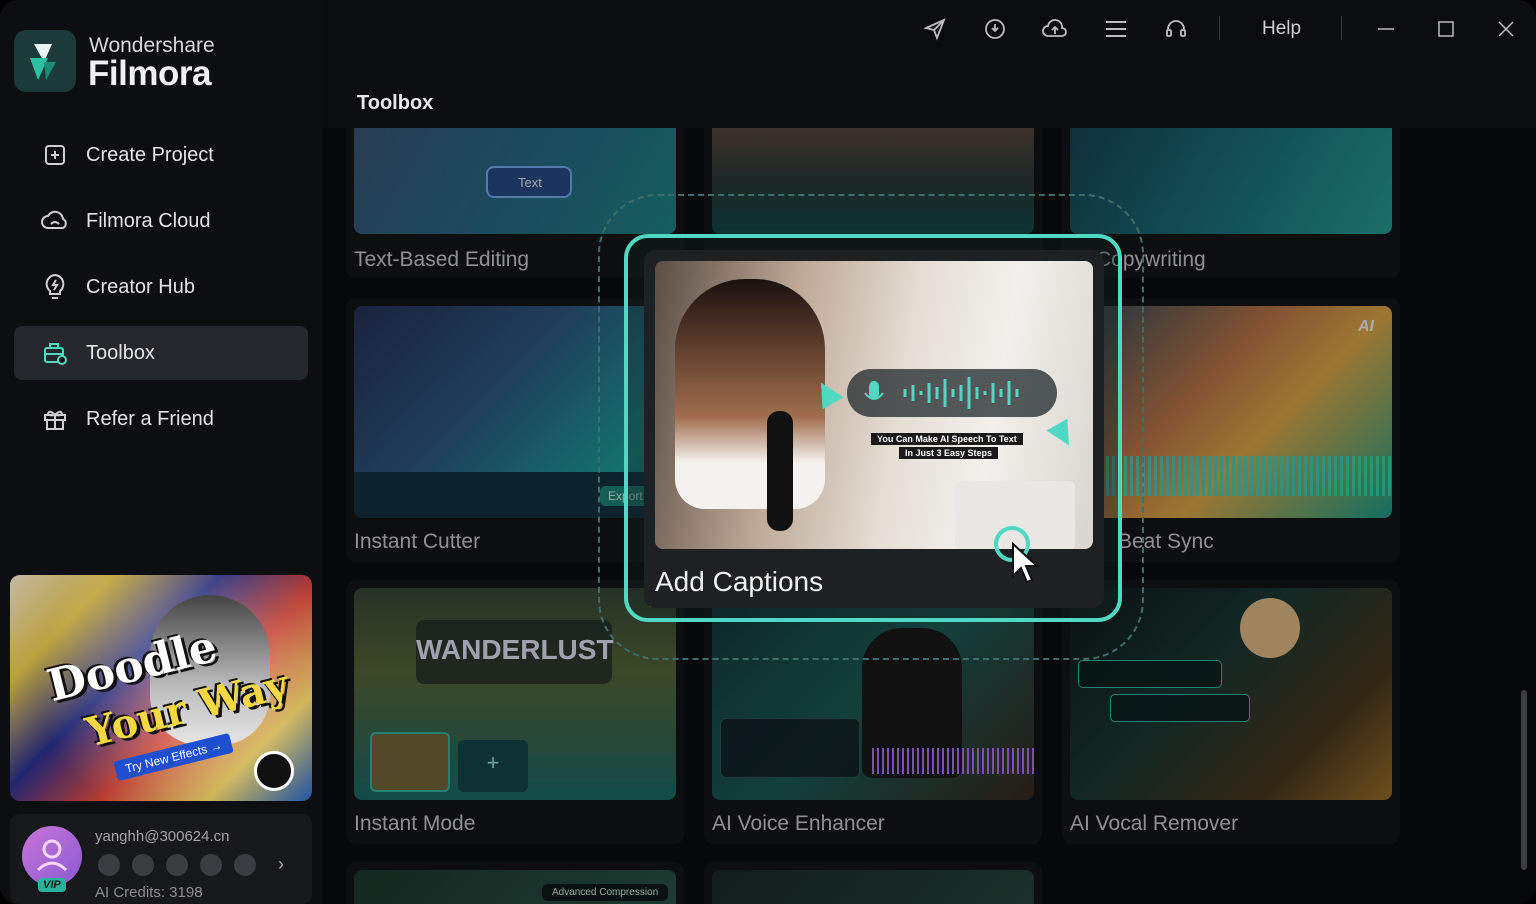 Image resolution: width=1536 pixels, height=904 pixels. I want to click on tool-label: AI Voice Enhancer, so click(798, 823).